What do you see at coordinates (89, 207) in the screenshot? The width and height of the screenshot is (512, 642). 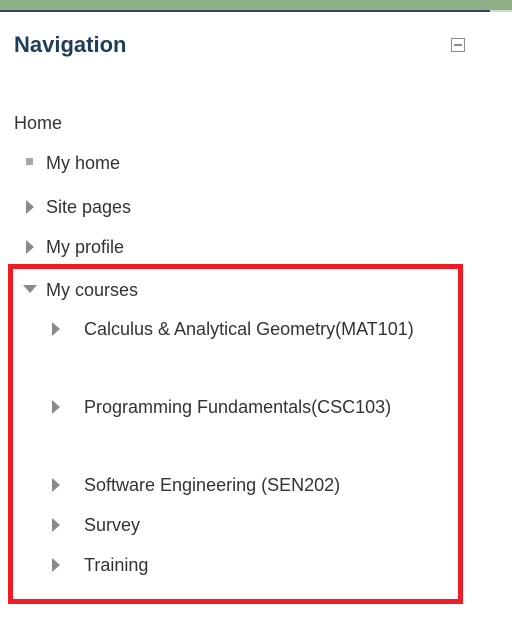 I see `nav-item-label: Site pages` at bounding box center [89, 207].